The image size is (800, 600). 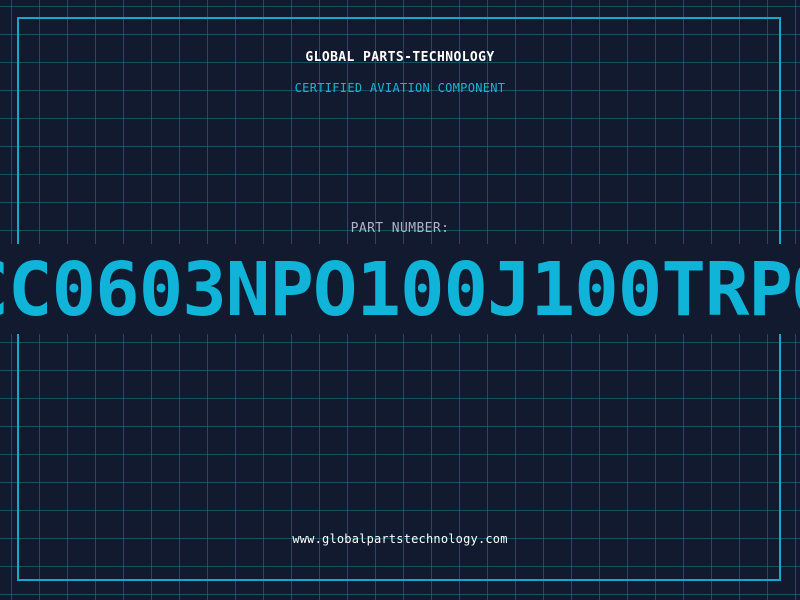 I want to click on certification-tagline: CERTIFIED AVIATION COMPONENT, so click(x=400, y=88).